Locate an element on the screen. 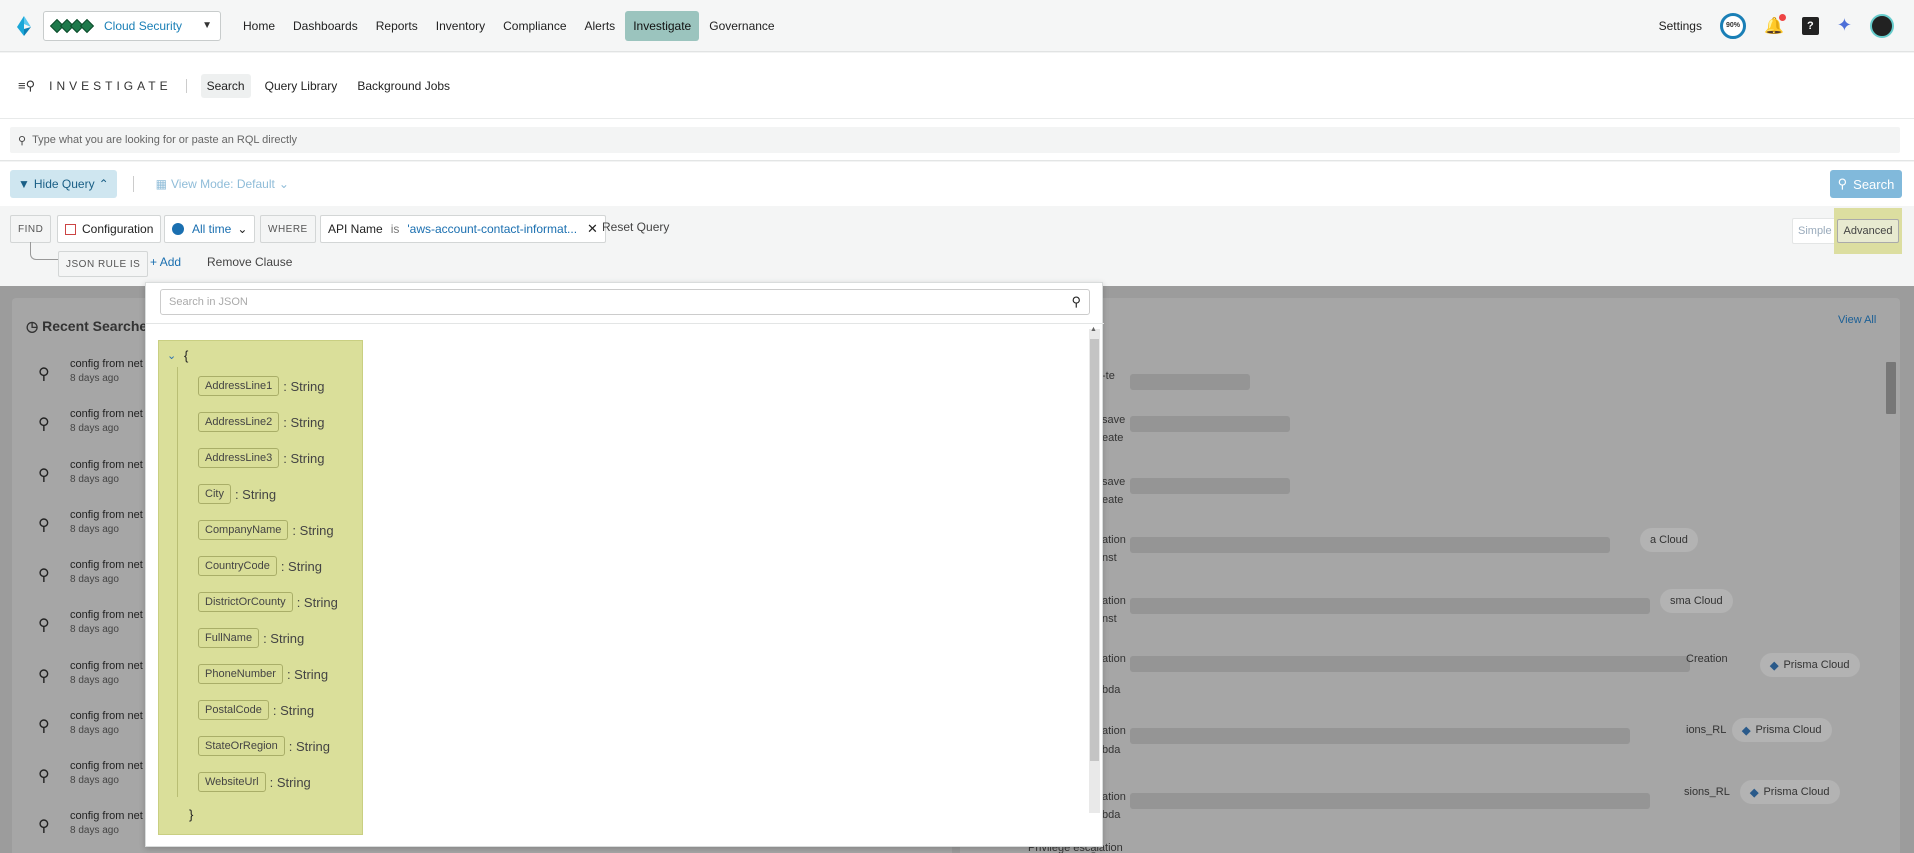 The image size is (1914, 853). sparkle-icon: ✦ is located at coordinates (1844, 25).